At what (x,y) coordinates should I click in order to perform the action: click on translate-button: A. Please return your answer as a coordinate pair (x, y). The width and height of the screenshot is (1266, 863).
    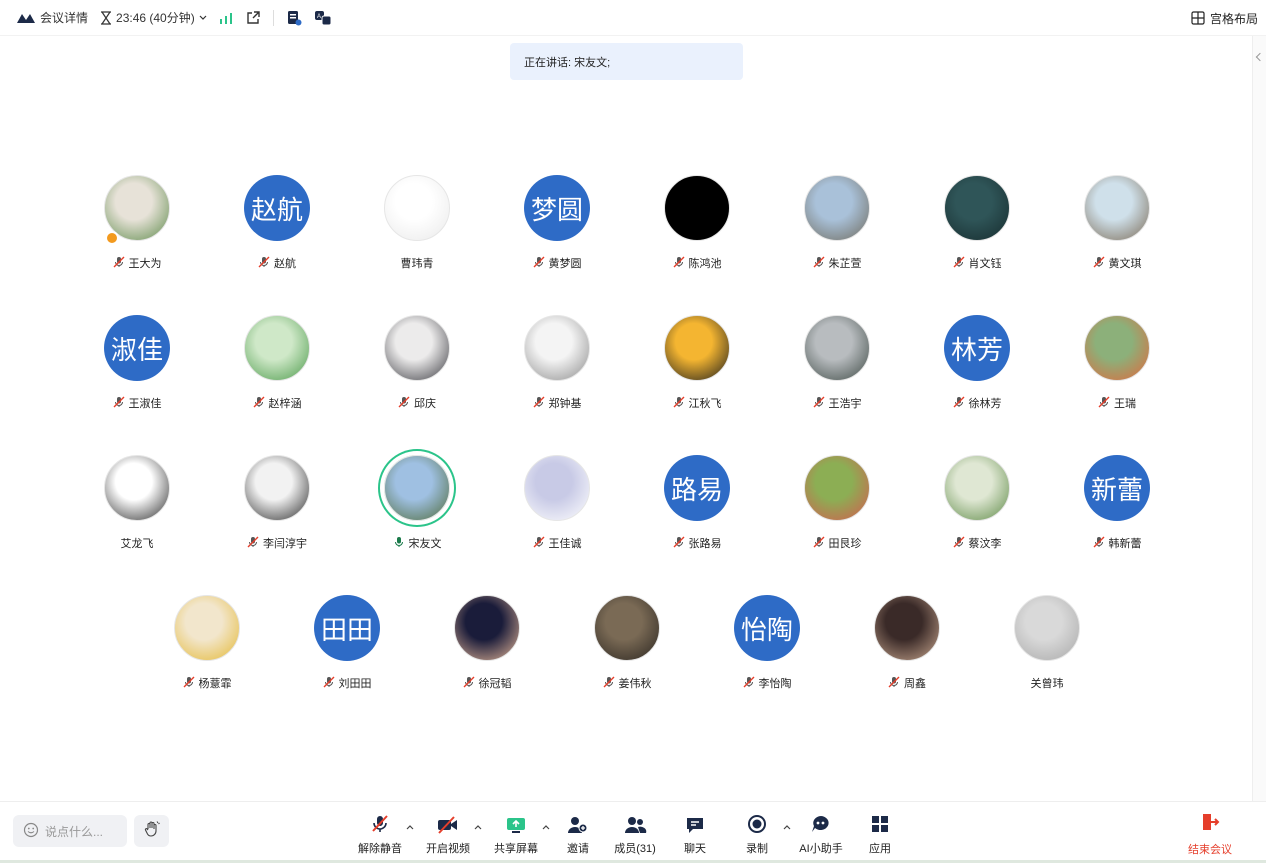
    Looking at the image, I should click on (323, 18).